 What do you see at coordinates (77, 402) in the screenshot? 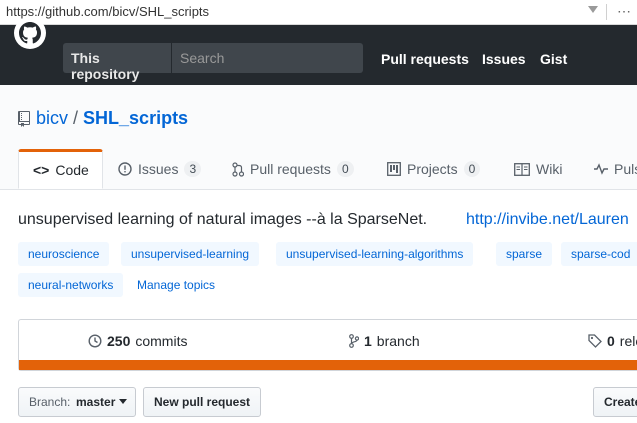
I see `branch-select-button: Branch: master` at bounding box center [77, 402].